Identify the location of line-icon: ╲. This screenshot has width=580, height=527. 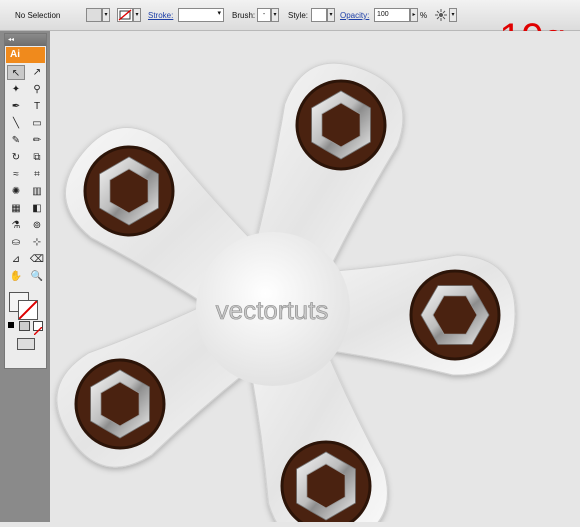
(16, 123).